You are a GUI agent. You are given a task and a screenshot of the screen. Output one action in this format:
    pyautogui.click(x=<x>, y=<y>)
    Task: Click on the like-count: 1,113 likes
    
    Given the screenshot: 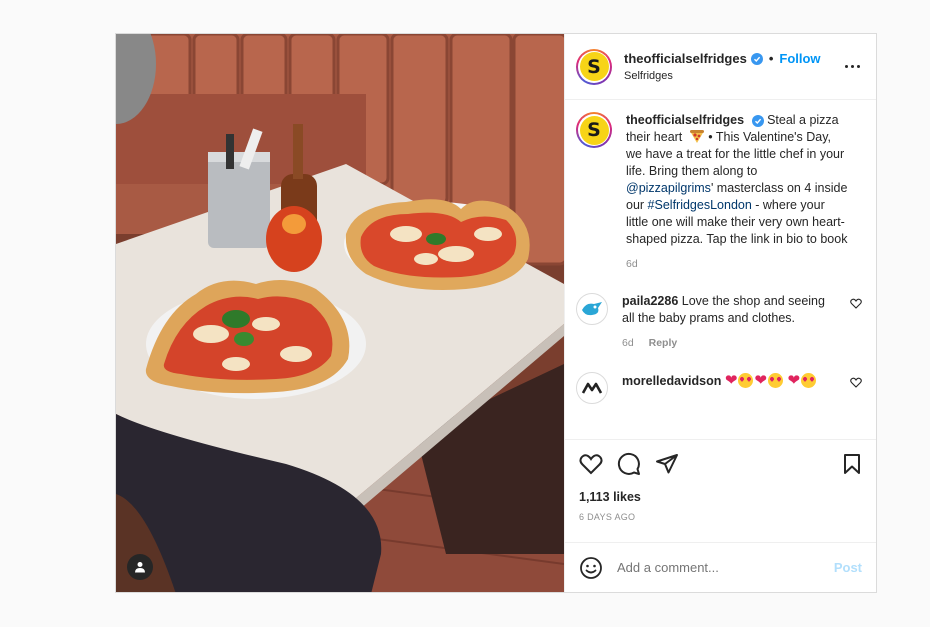 What is the action you would take?
    pyautogui.click(x=720, y=497)
    